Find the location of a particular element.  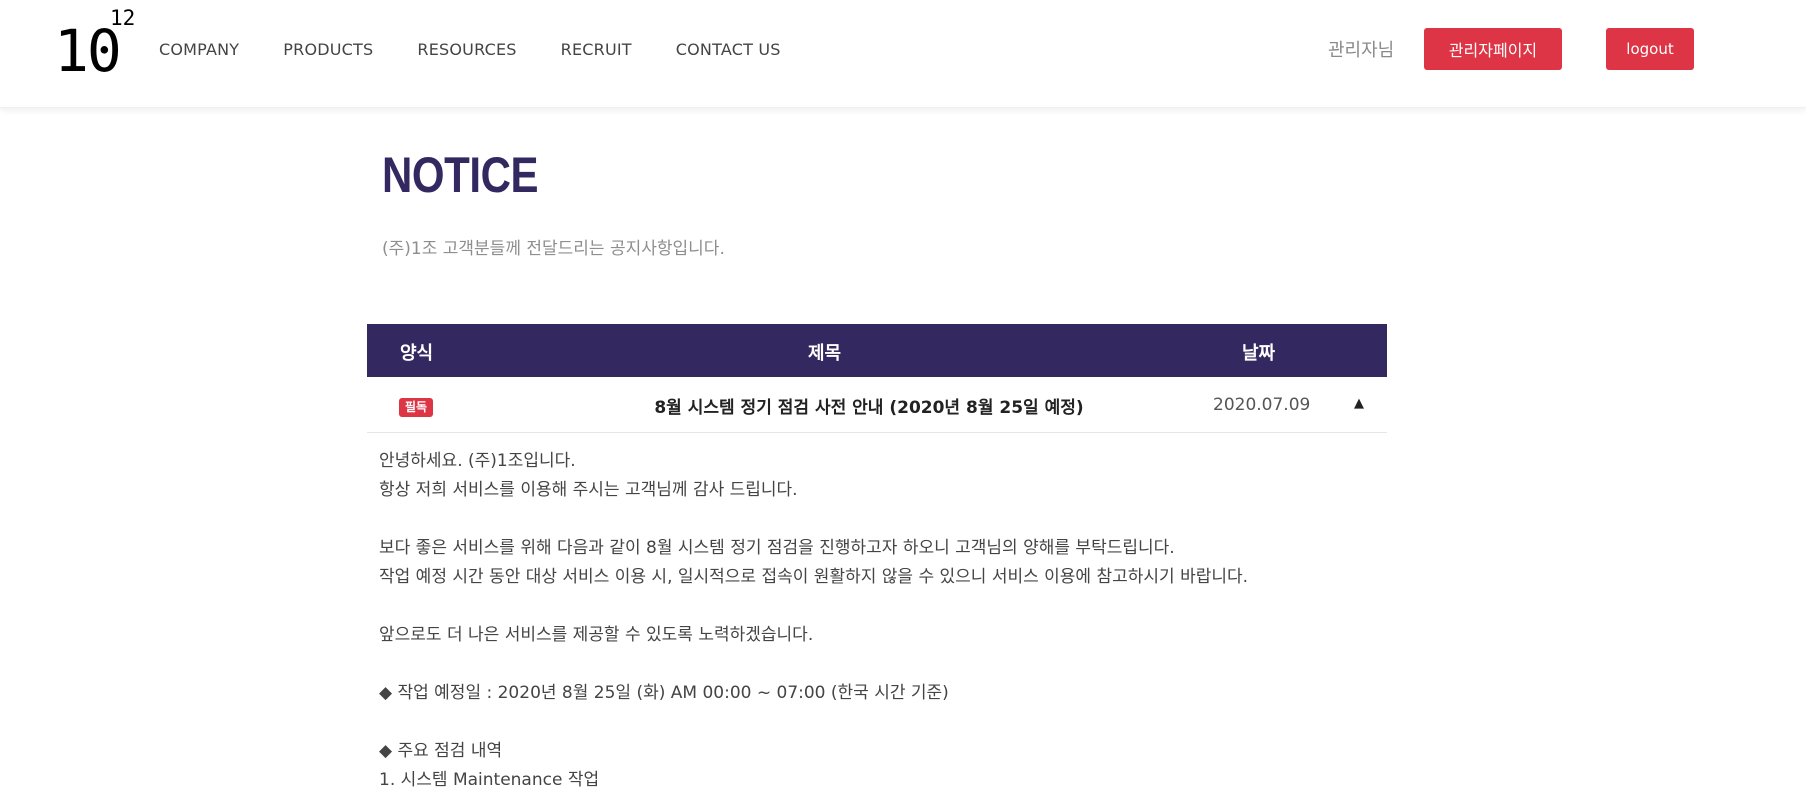

notice-date: 2020.07.09 is located at coordinates (1262, 405).